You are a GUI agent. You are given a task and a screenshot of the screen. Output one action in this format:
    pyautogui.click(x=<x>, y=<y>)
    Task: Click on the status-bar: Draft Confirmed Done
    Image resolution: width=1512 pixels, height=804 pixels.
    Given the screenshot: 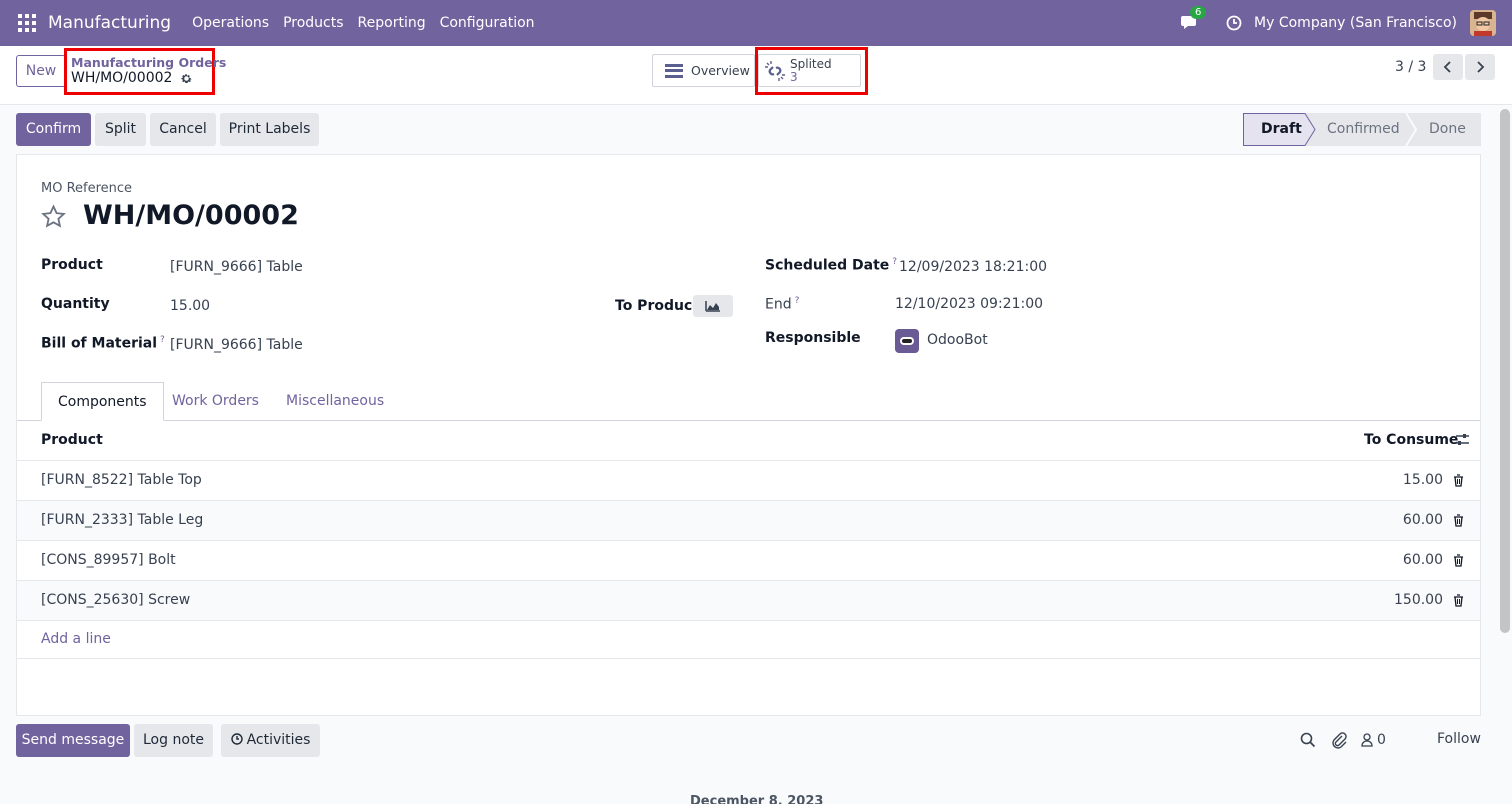 What is the action you would take?
    pyautogui.click(x=1362, y=129)
    